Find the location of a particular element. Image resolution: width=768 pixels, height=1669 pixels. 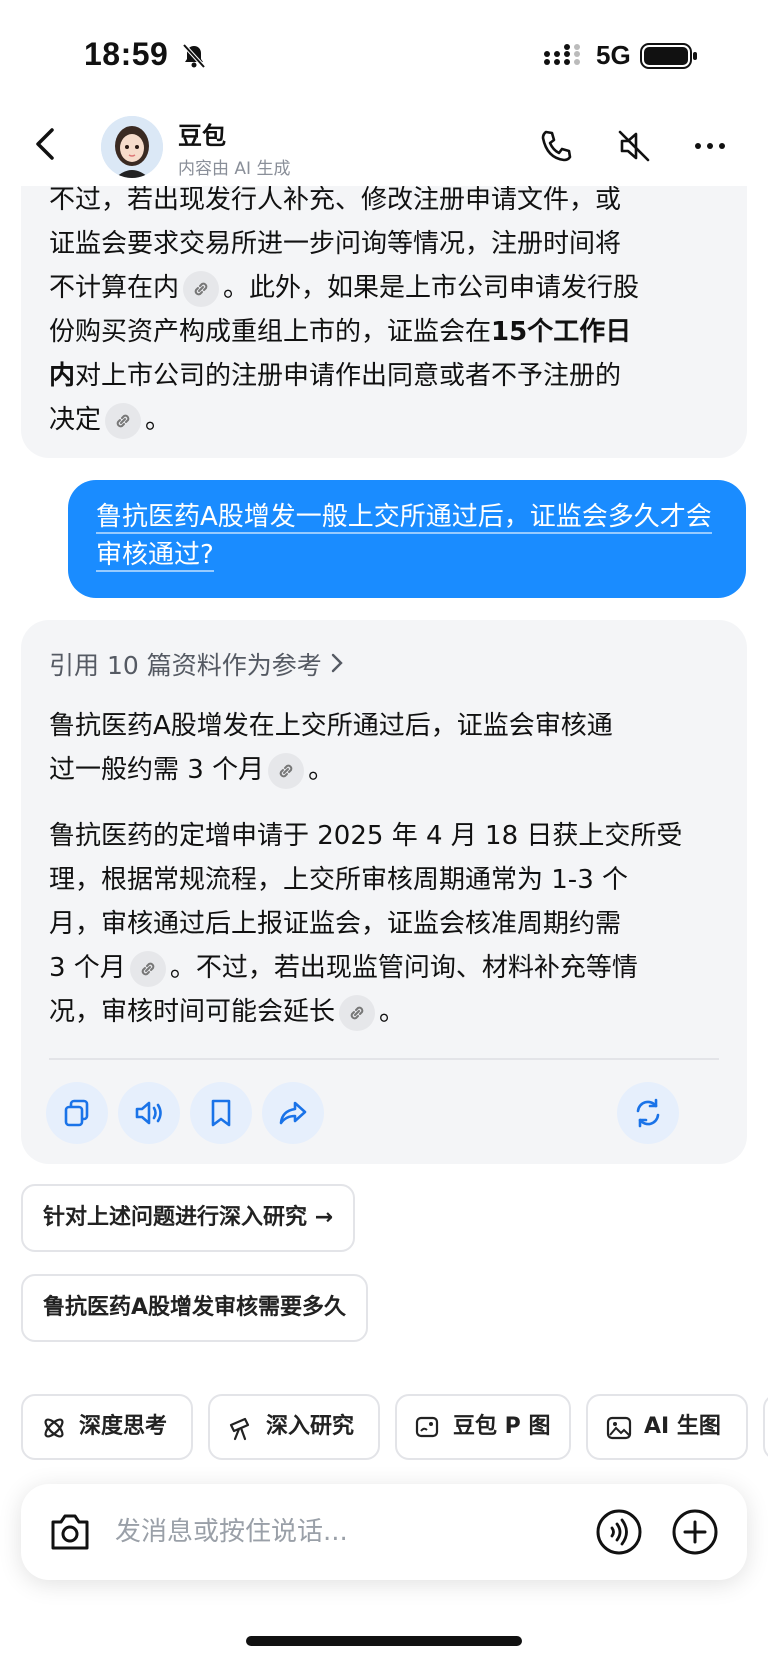

text-span: 过一般约需 3 个月 is located at coordinates (157, 770).